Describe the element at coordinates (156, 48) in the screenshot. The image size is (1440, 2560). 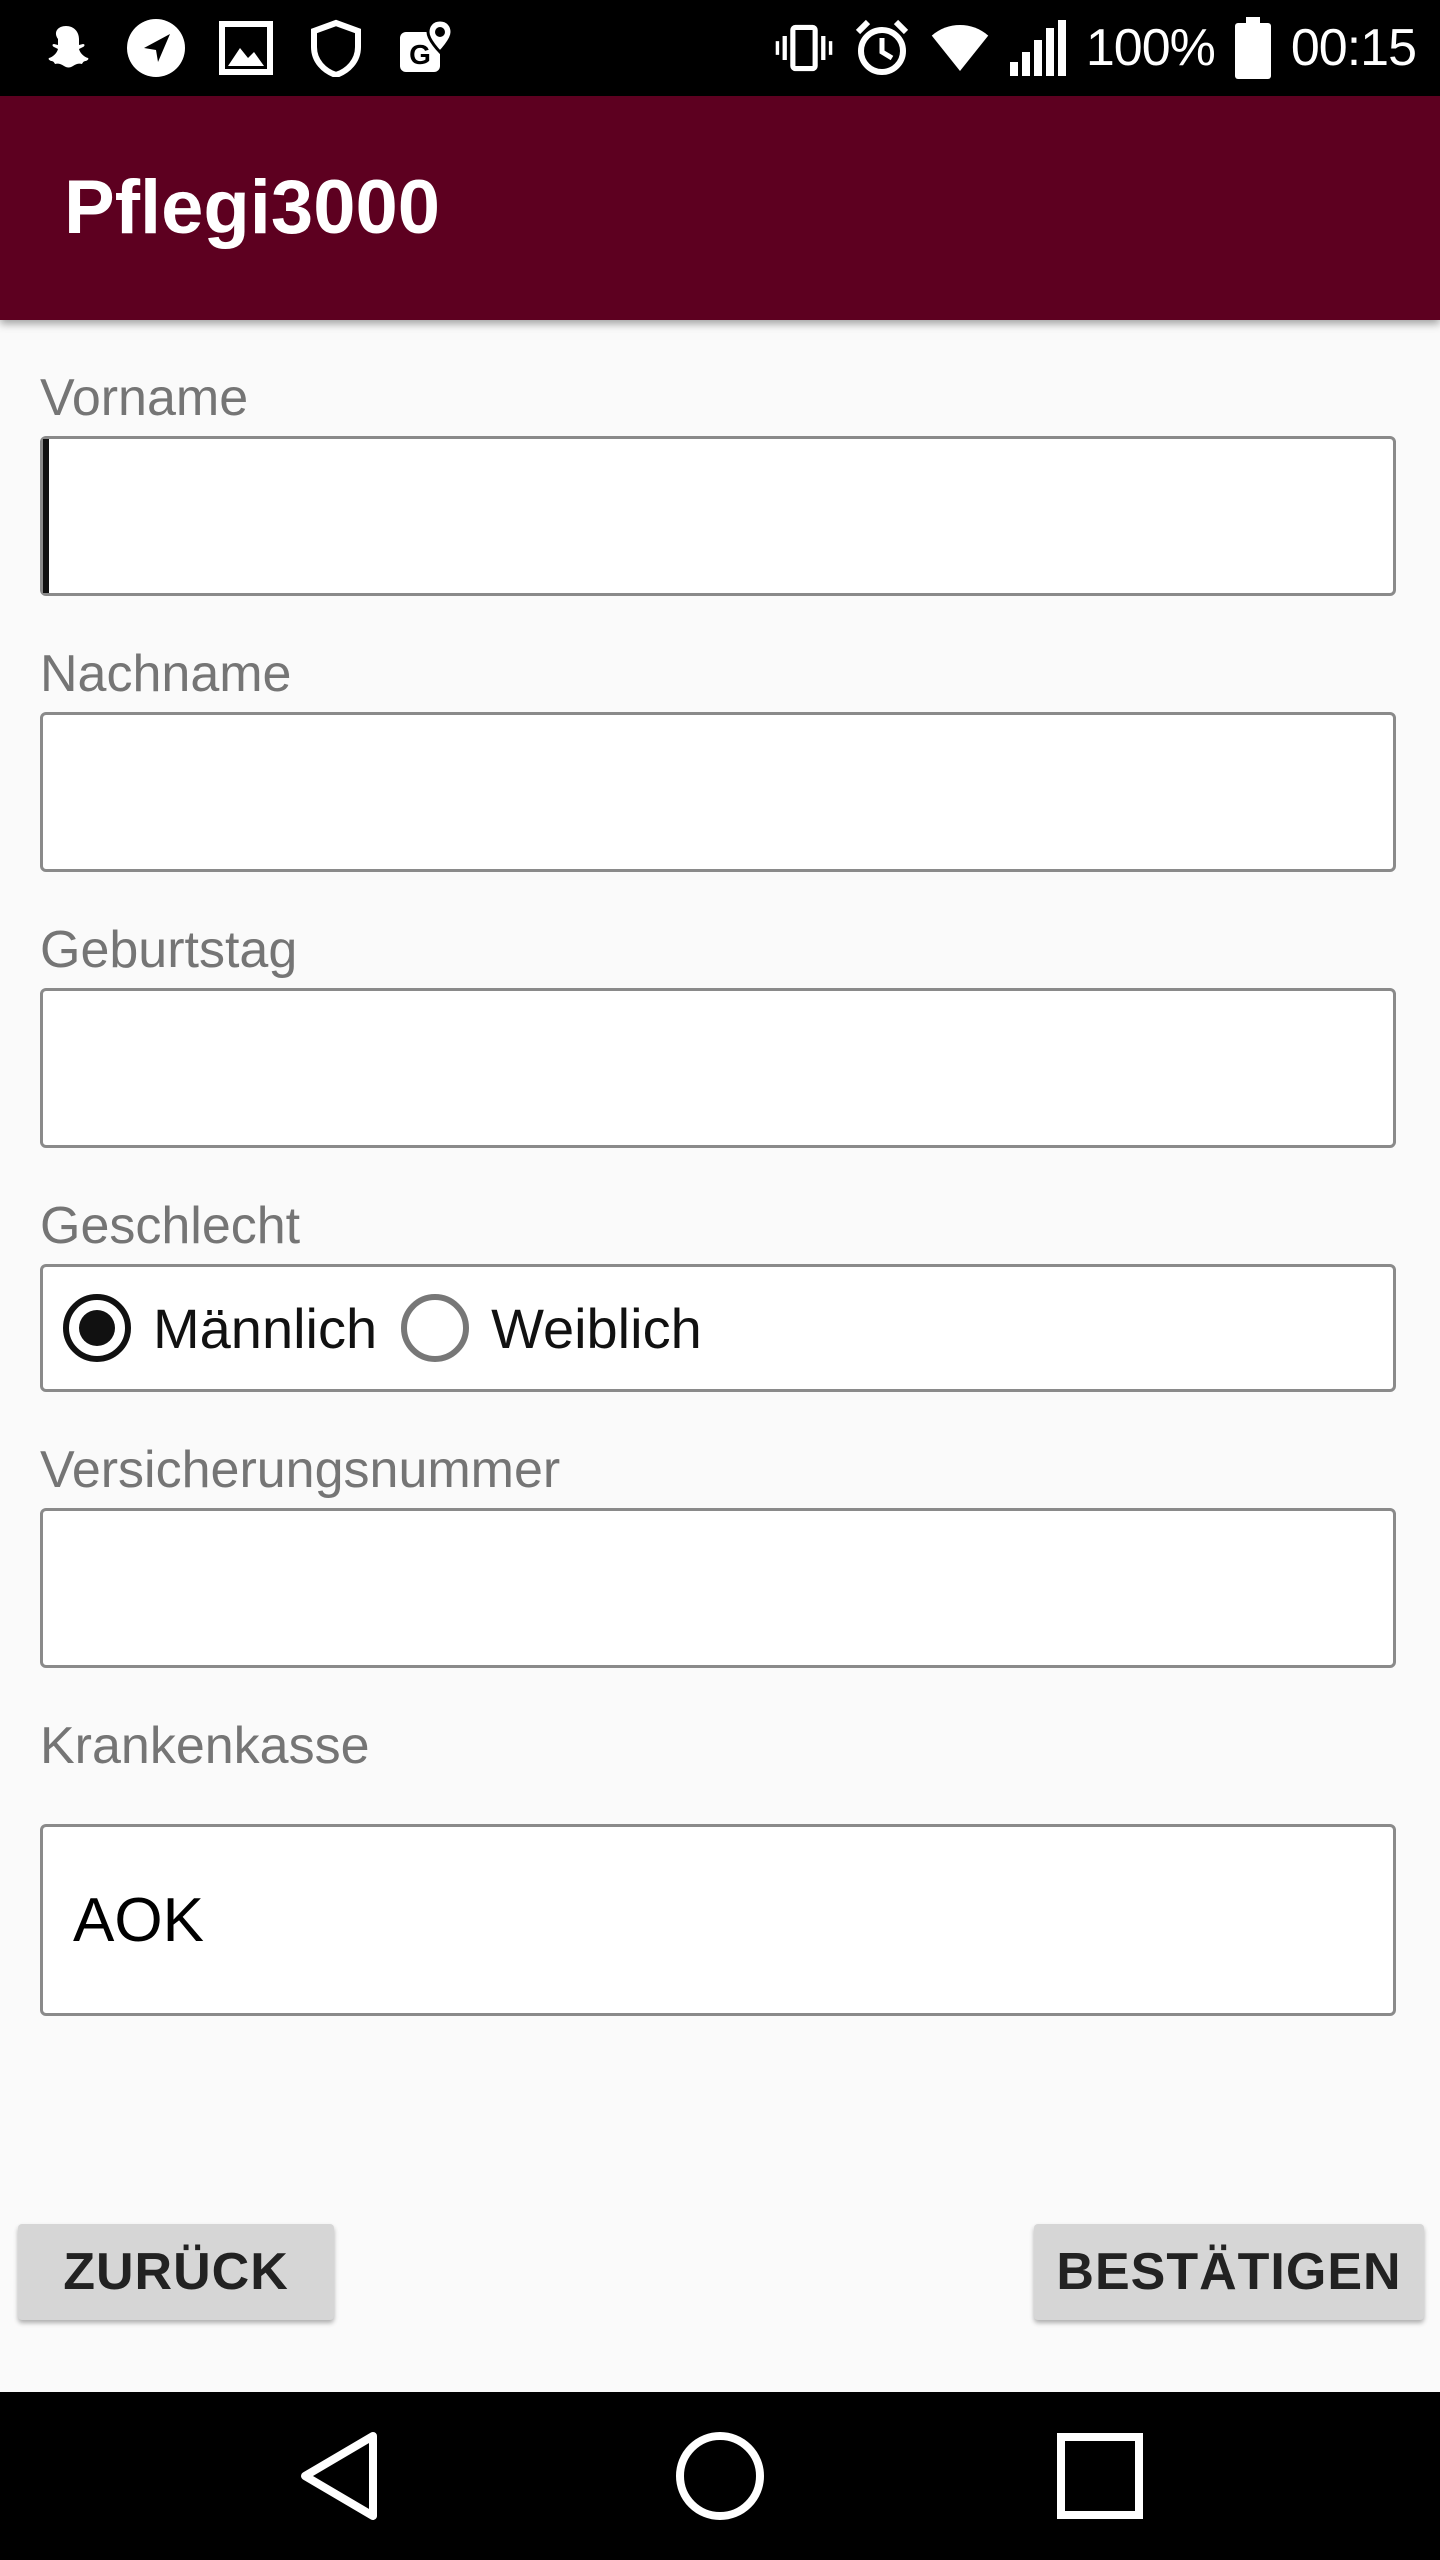
I see `navigation-icon` at that location.